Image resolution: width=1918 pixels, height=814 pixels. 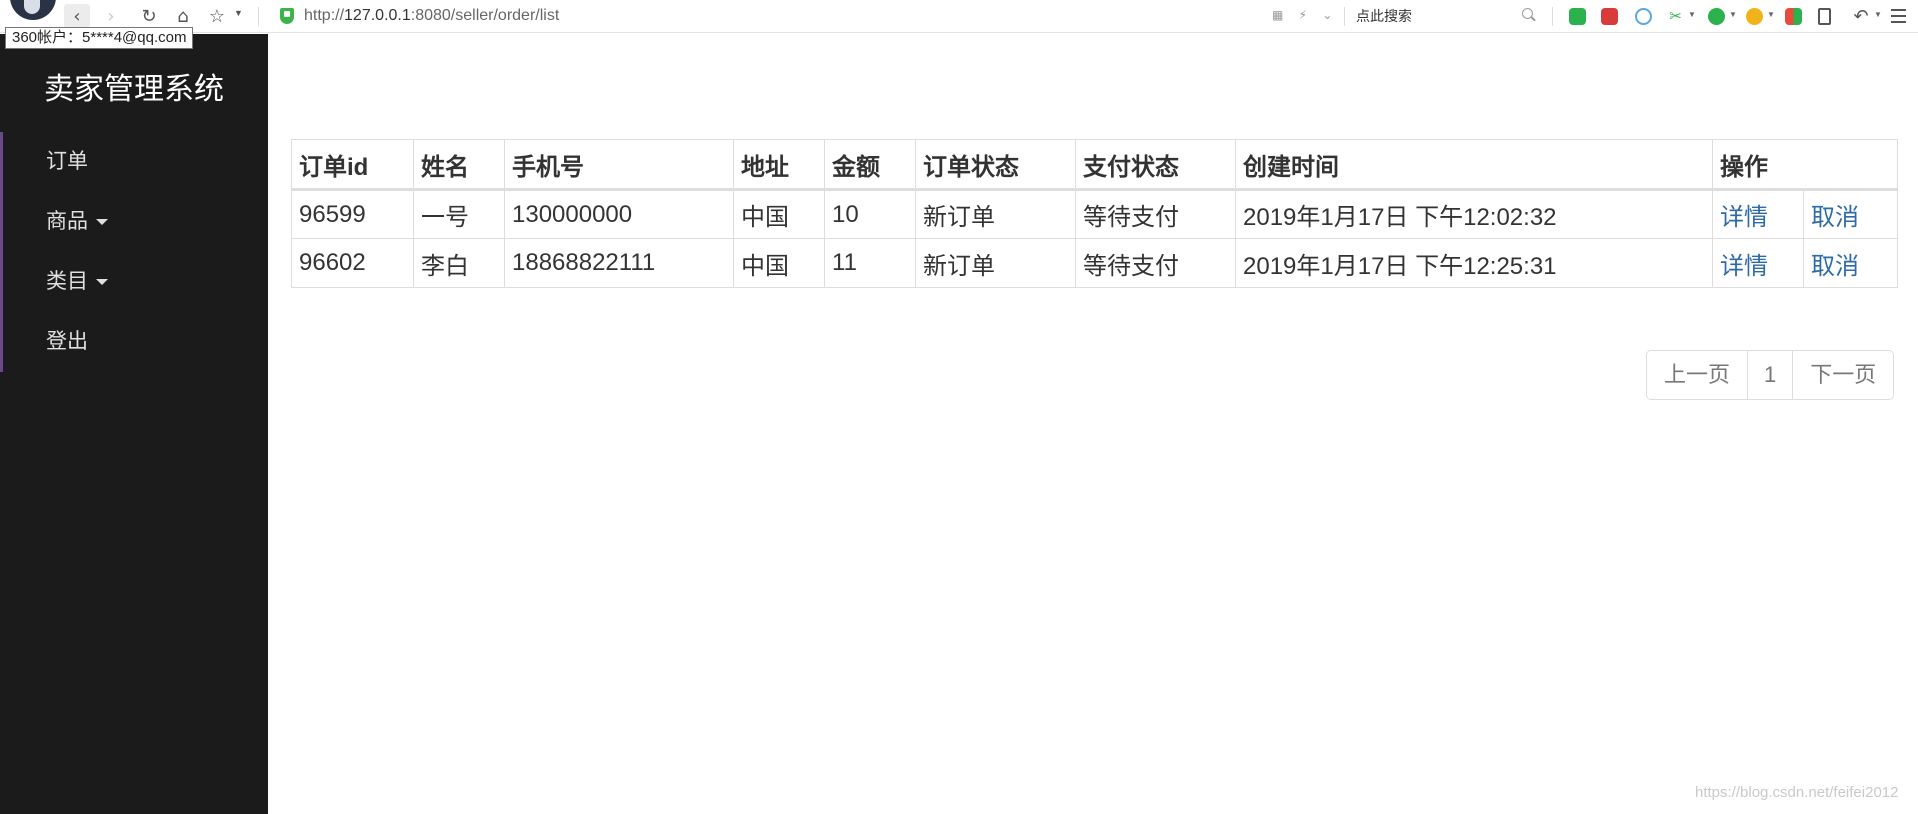 I want to click on watermark: https://blog.csdn.net/feifei2012, so click(x=1797, y=792).